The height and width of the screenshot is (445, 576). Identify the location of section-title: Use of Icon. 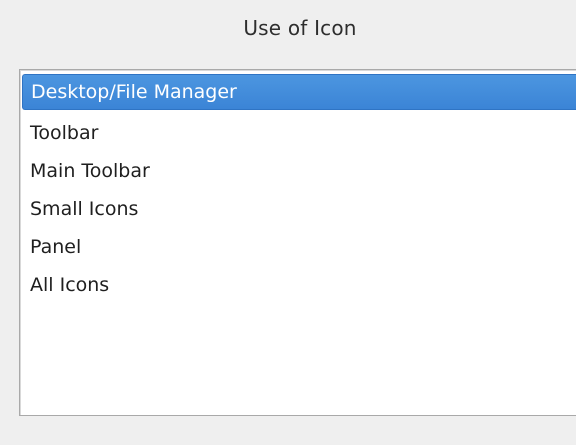
(300, 28).